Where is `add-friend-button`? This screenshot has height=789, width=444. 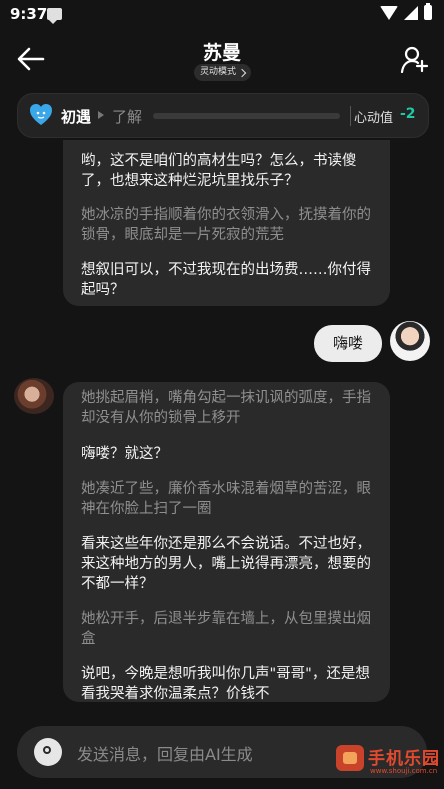 add-friend-button is located at coordinates (415, 59).